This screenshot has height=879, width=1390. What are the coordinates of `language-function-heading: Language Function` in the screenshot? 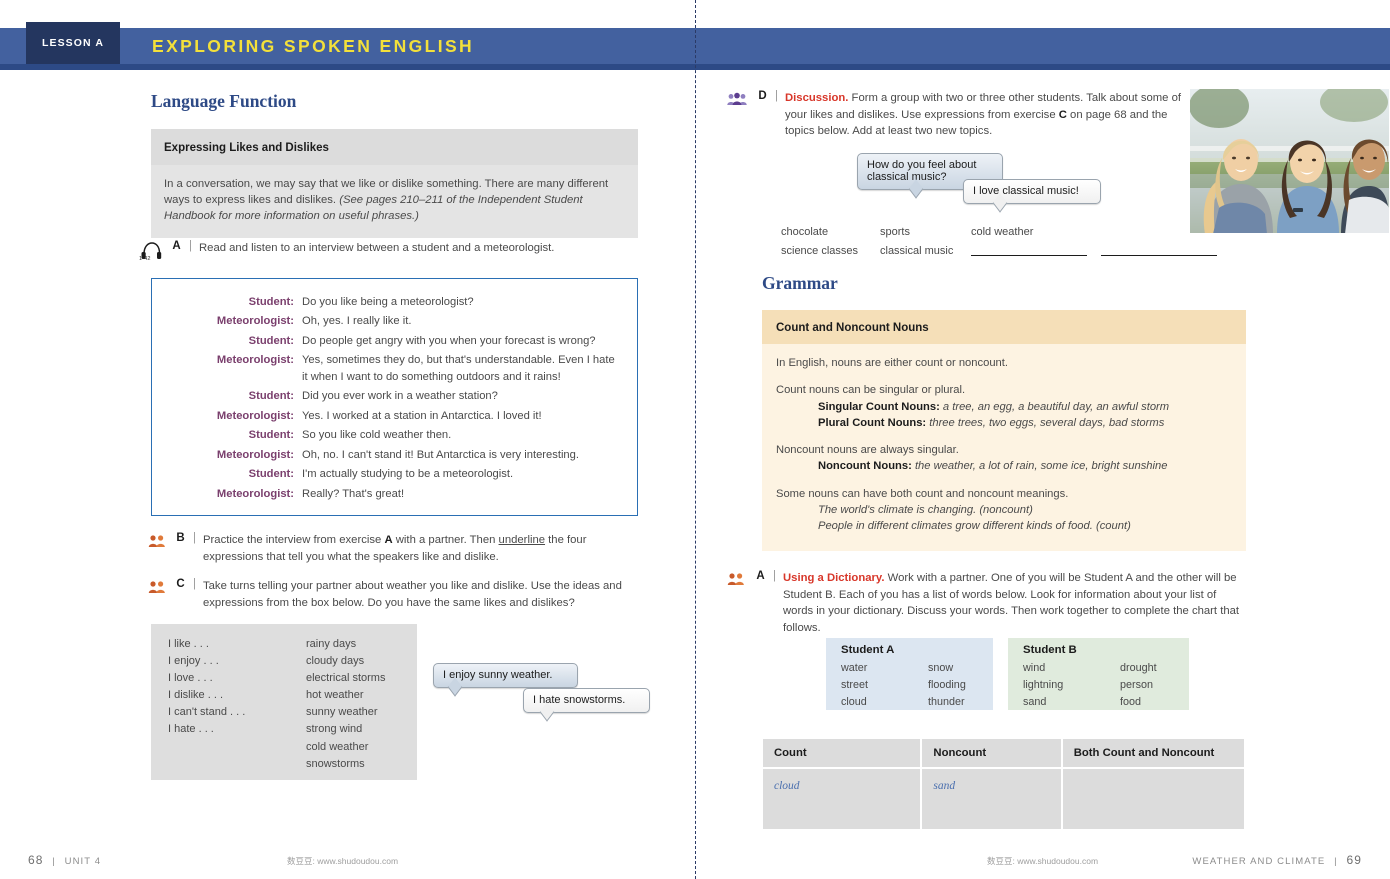 It's located at (224, 101).